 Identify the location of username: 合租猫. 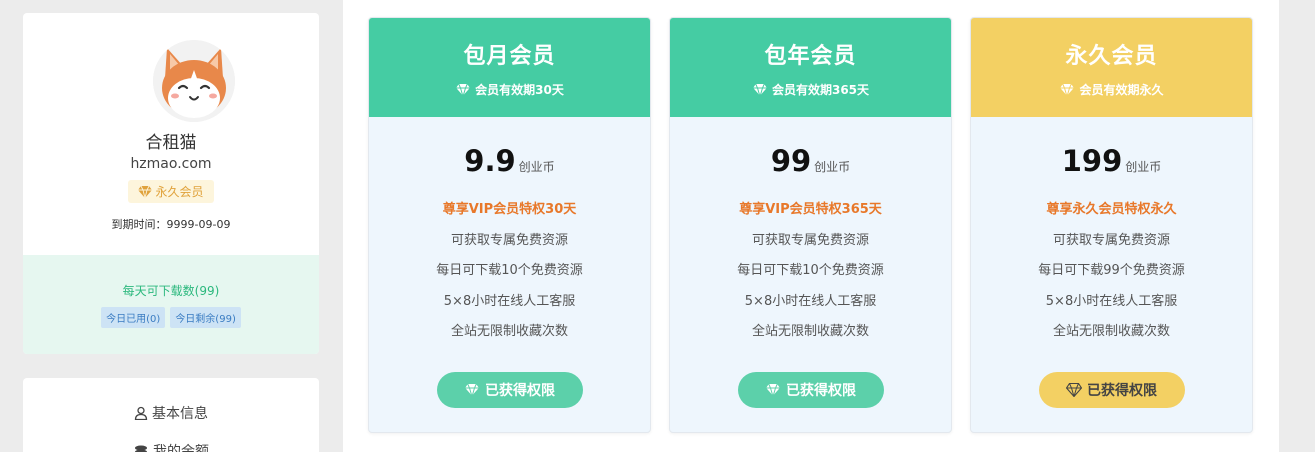
(171, 143).